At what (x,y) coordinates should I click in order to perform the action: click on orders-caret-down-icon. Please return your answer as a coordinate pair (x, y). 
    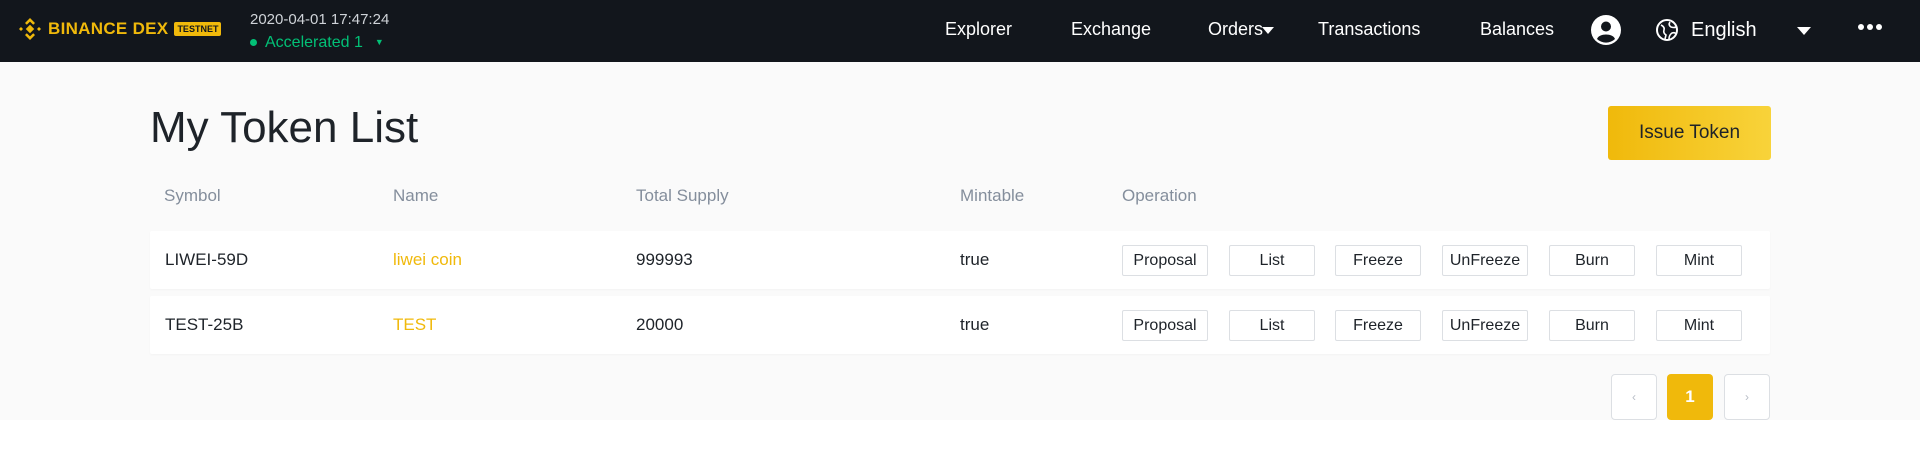
    Looking at the image, I should click on (1268, 30).